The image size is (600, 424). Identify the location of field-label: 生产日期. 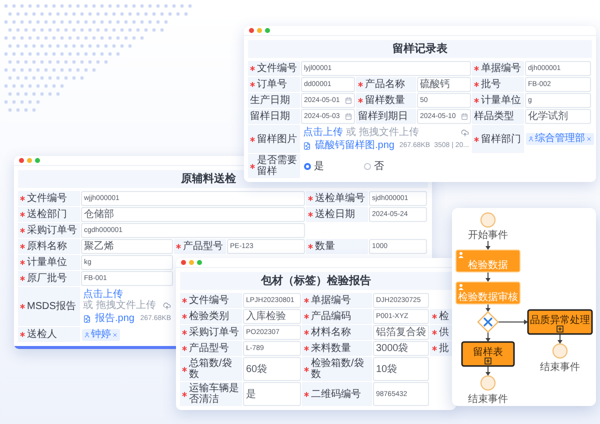
(270, 100).